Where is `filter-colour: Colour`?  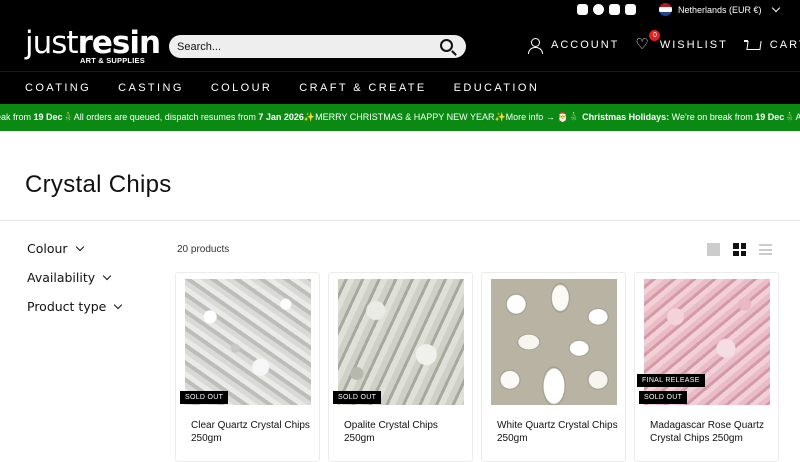 filter-colour: Colour is located at coordinates (74, 248).